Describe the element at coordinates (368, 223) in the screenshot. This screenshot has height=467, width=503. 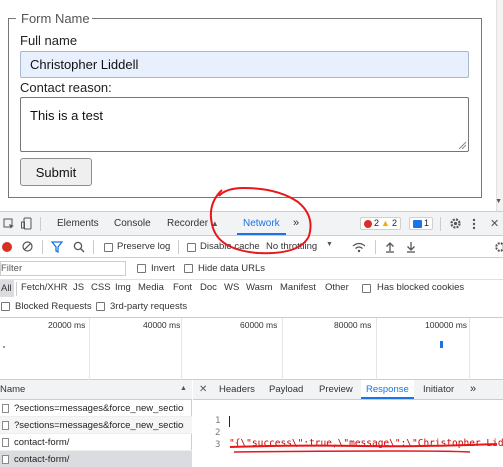
I see `error-icon` at that location.